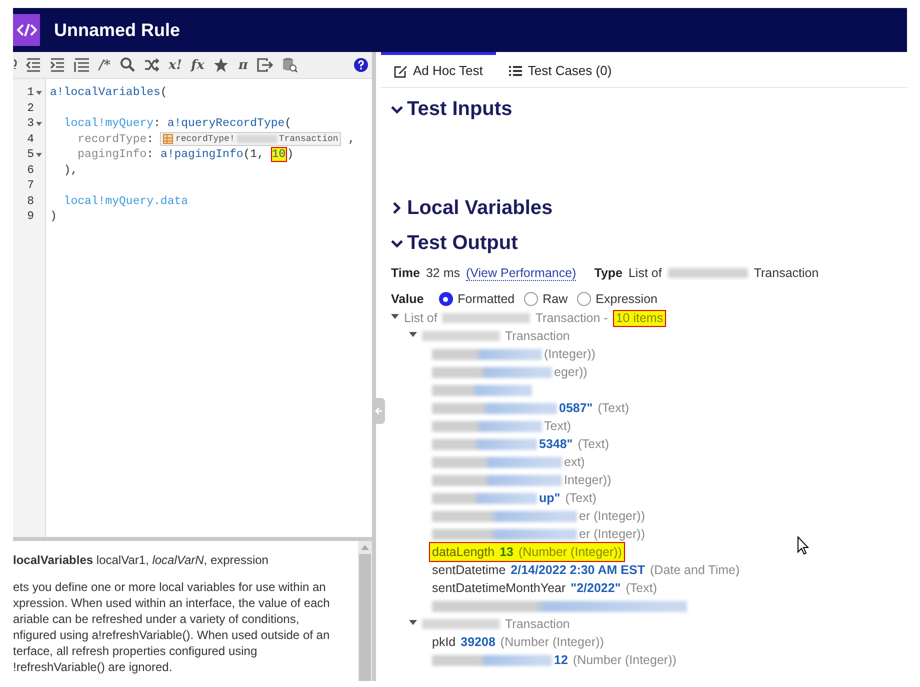 This screenshot has height=687, width=920. I want to click on field-name: sentDatetimeMonthYear, so click(499, 588).